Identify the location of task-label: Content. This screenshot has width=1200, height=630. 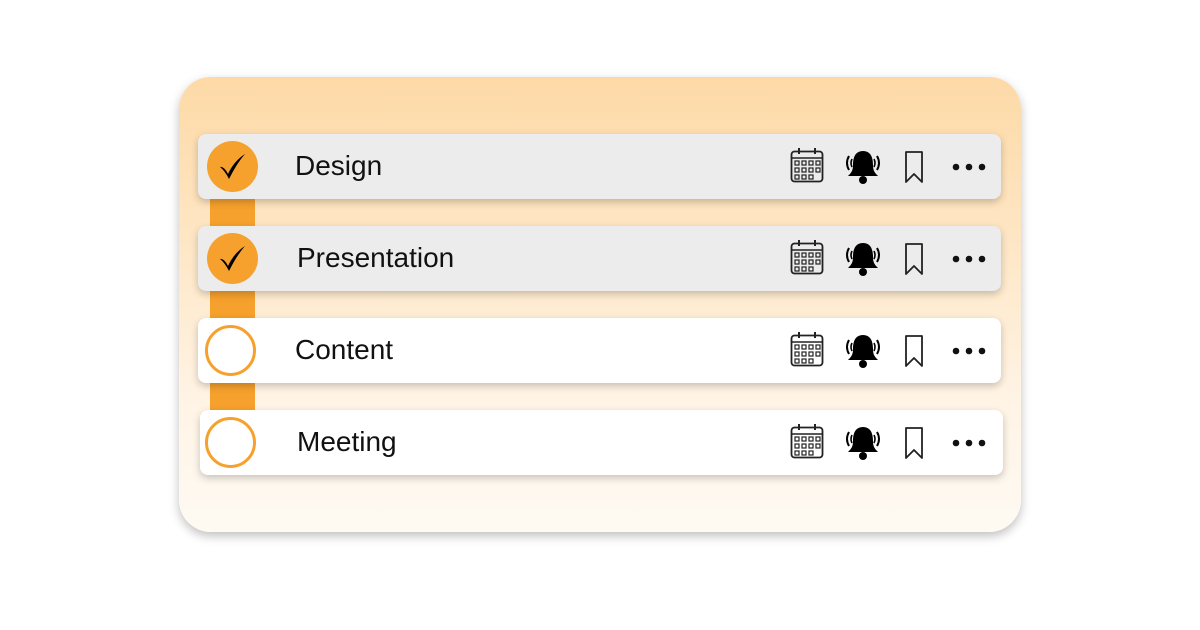
(344, 349).